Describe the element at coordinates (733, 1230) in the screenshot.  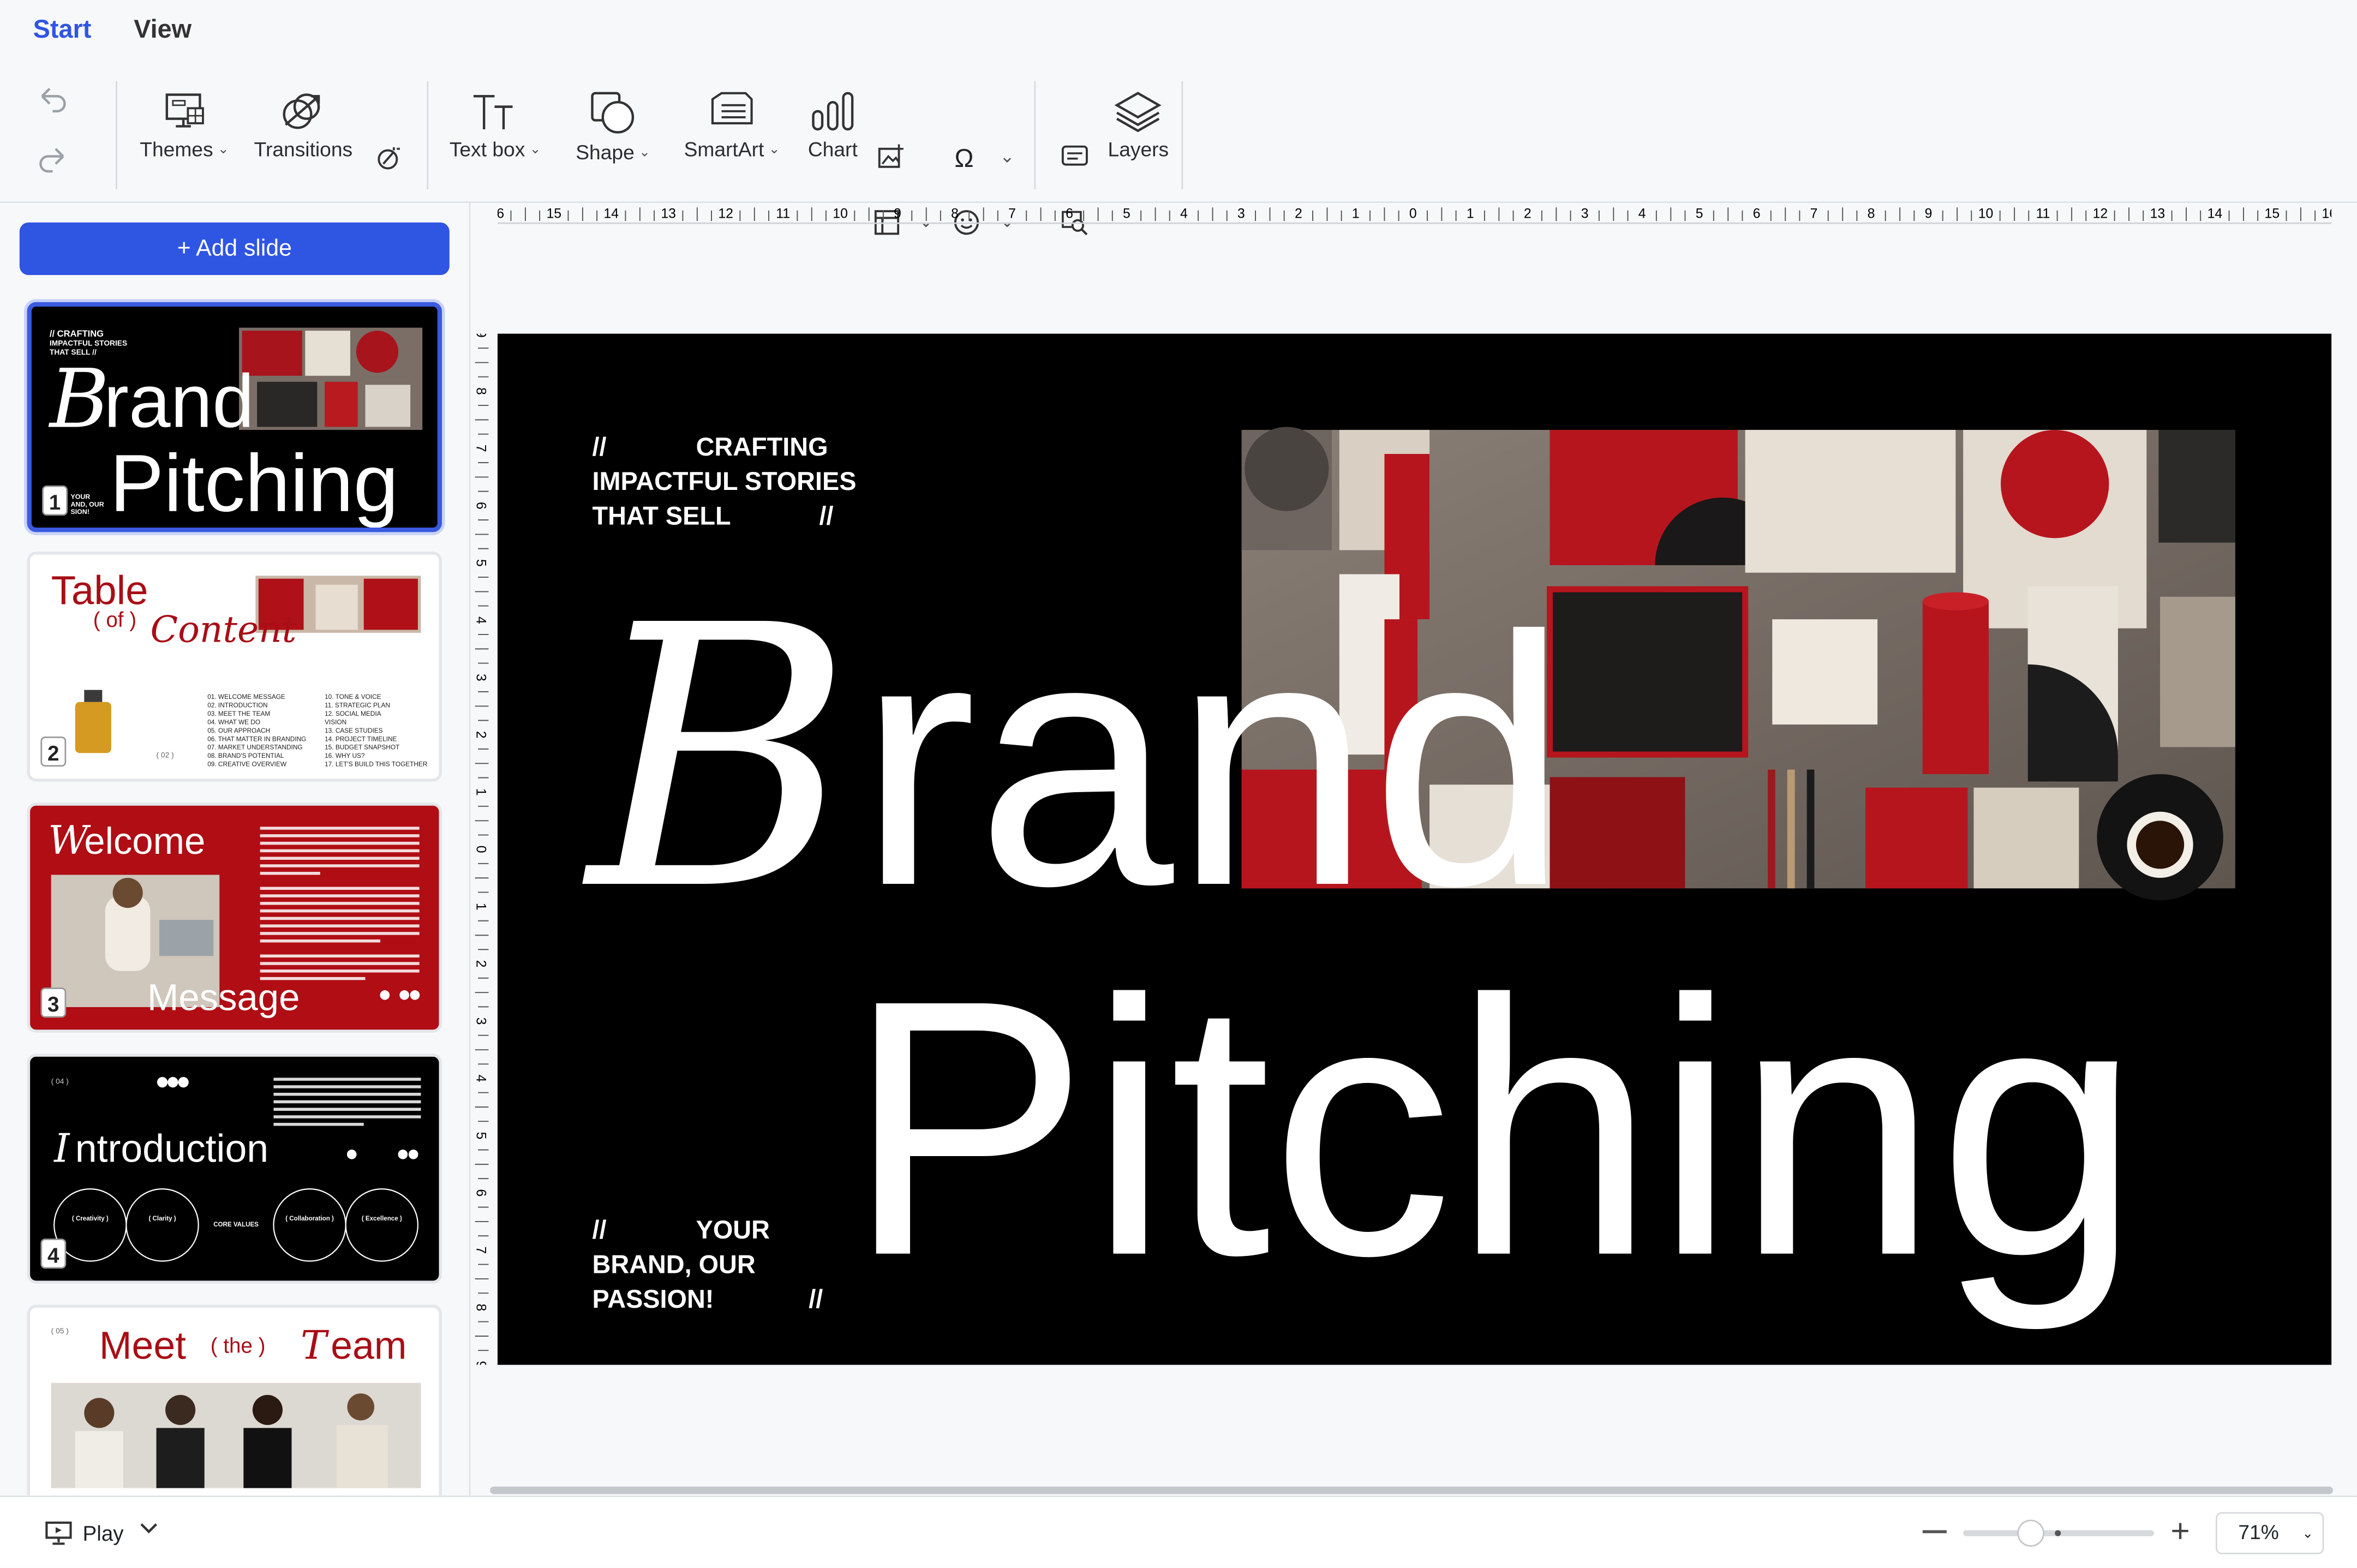
I see `tagline-bottom-line-1: YOUR` at that location.